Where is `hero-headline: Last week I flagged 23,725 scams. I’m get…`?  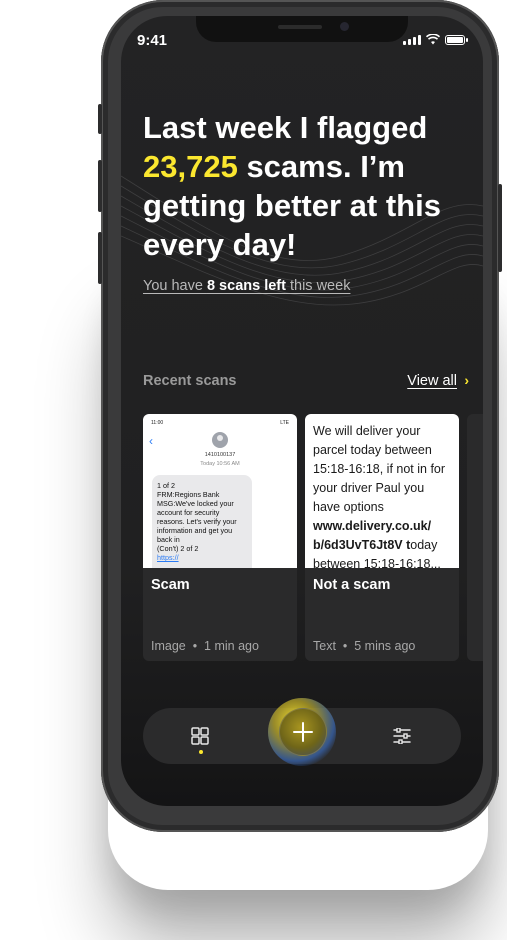 hero-headline: Last week I flagged 23,725 scams. I’m get… is located at coordinates (303, 186).